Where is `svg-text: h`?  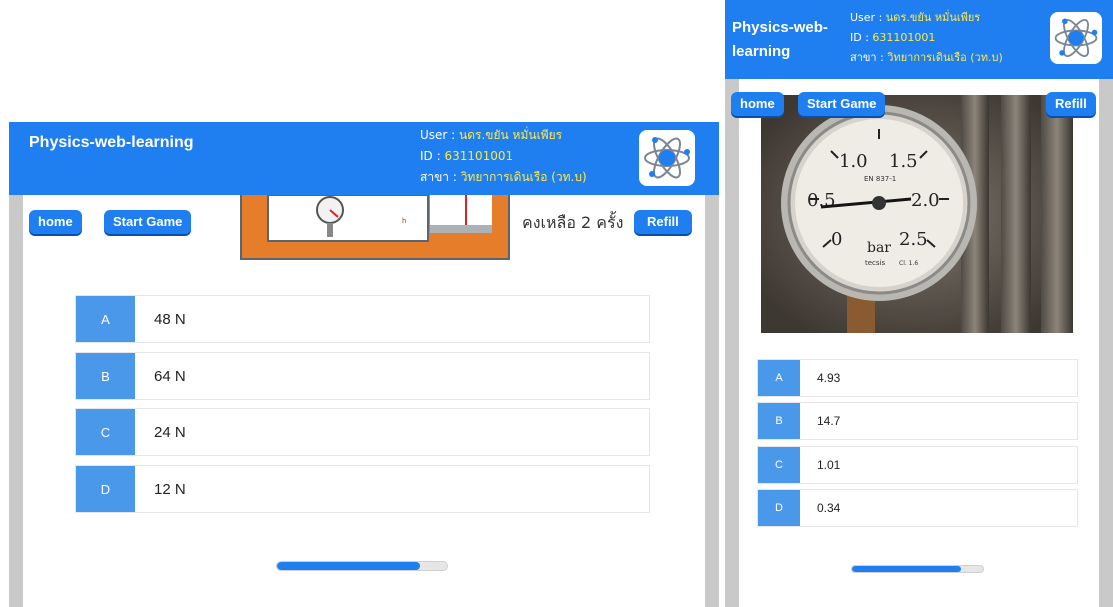 svg-text: h is located at coordinates (404, 221).